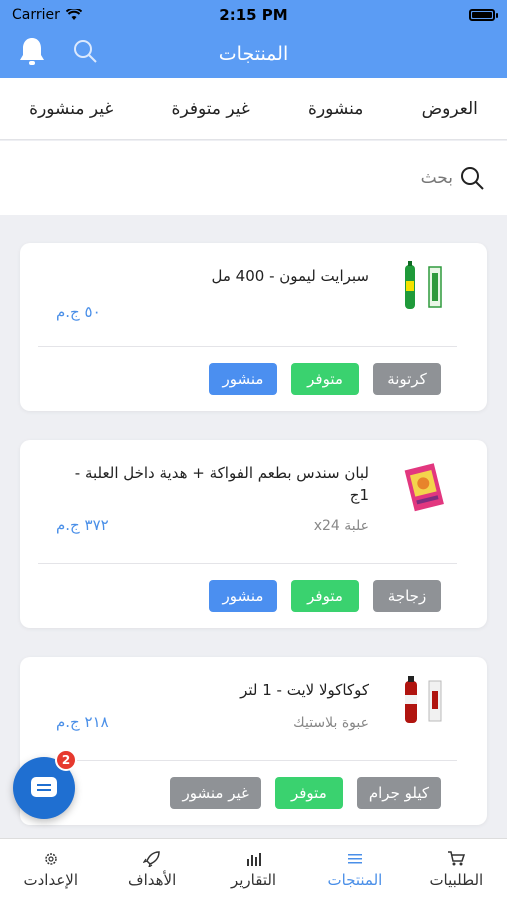 Image resolution: width=507 pixels, height=900 pixels. What do you see at coordinates (290, 276) in the screenshot?
I see `product-name: سبرايت ليمون - 400 مل` at bounding box center [290, 276].